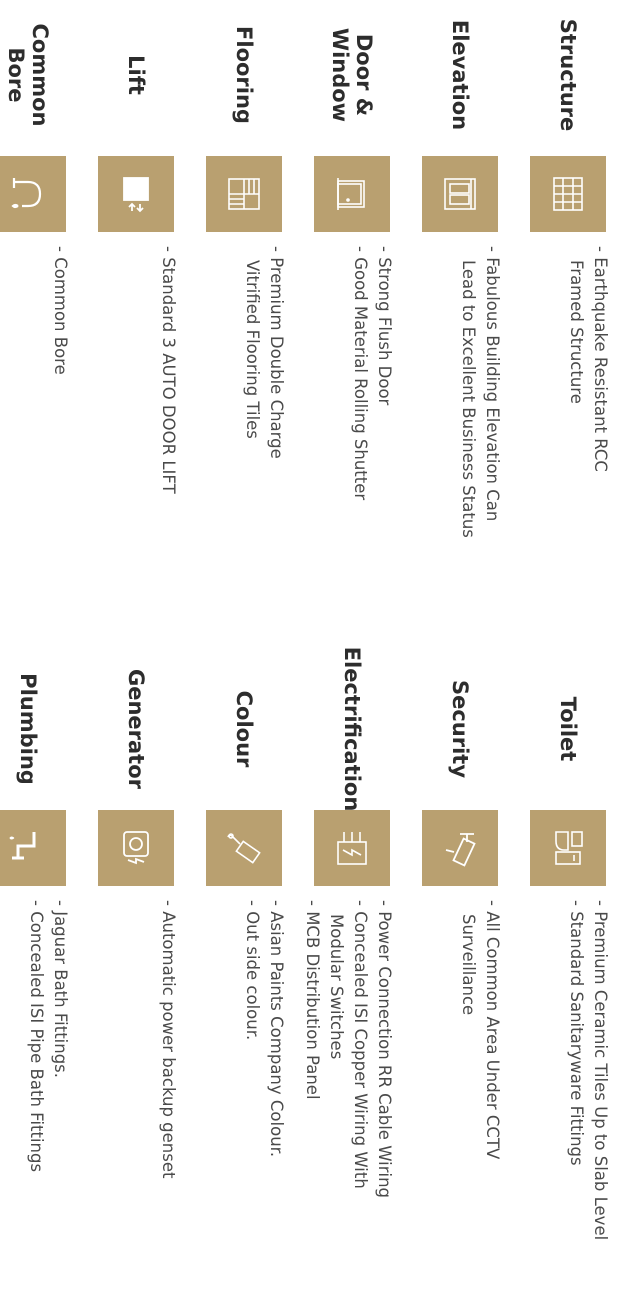 The height and width of the screenshot is (1309, 622). I want to click on spec-line: - Fabulous Building Elevation Can, so click(492, 384).